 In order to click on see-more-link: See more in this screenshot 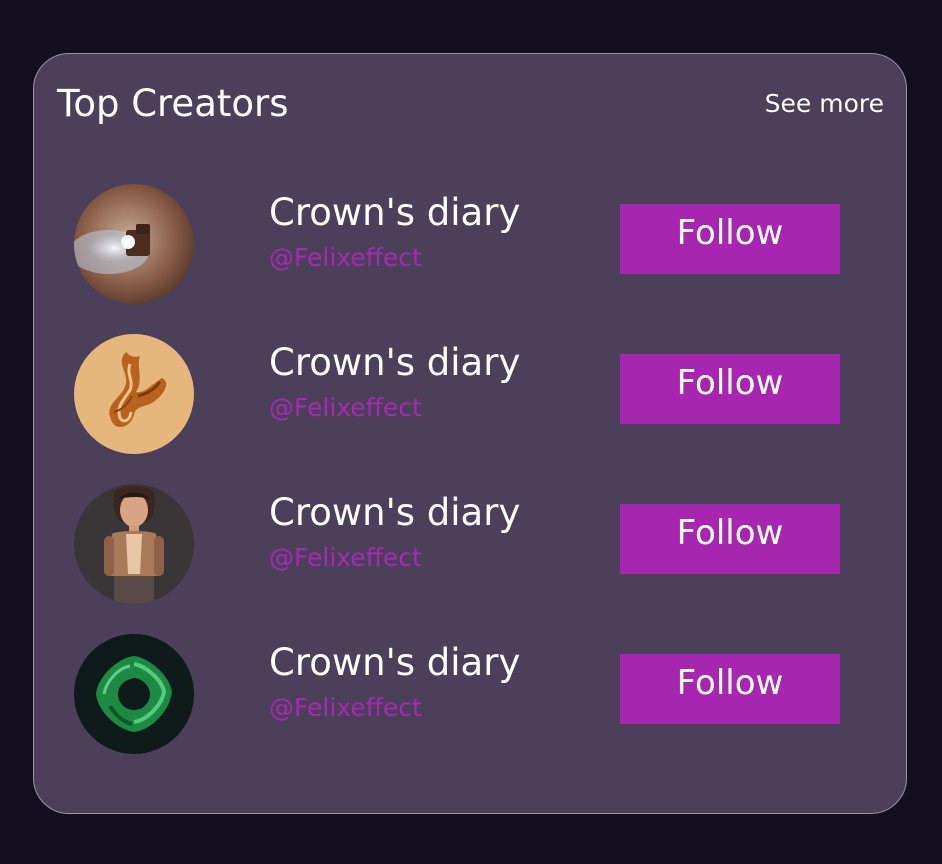, I will do `click(824, 104)`.